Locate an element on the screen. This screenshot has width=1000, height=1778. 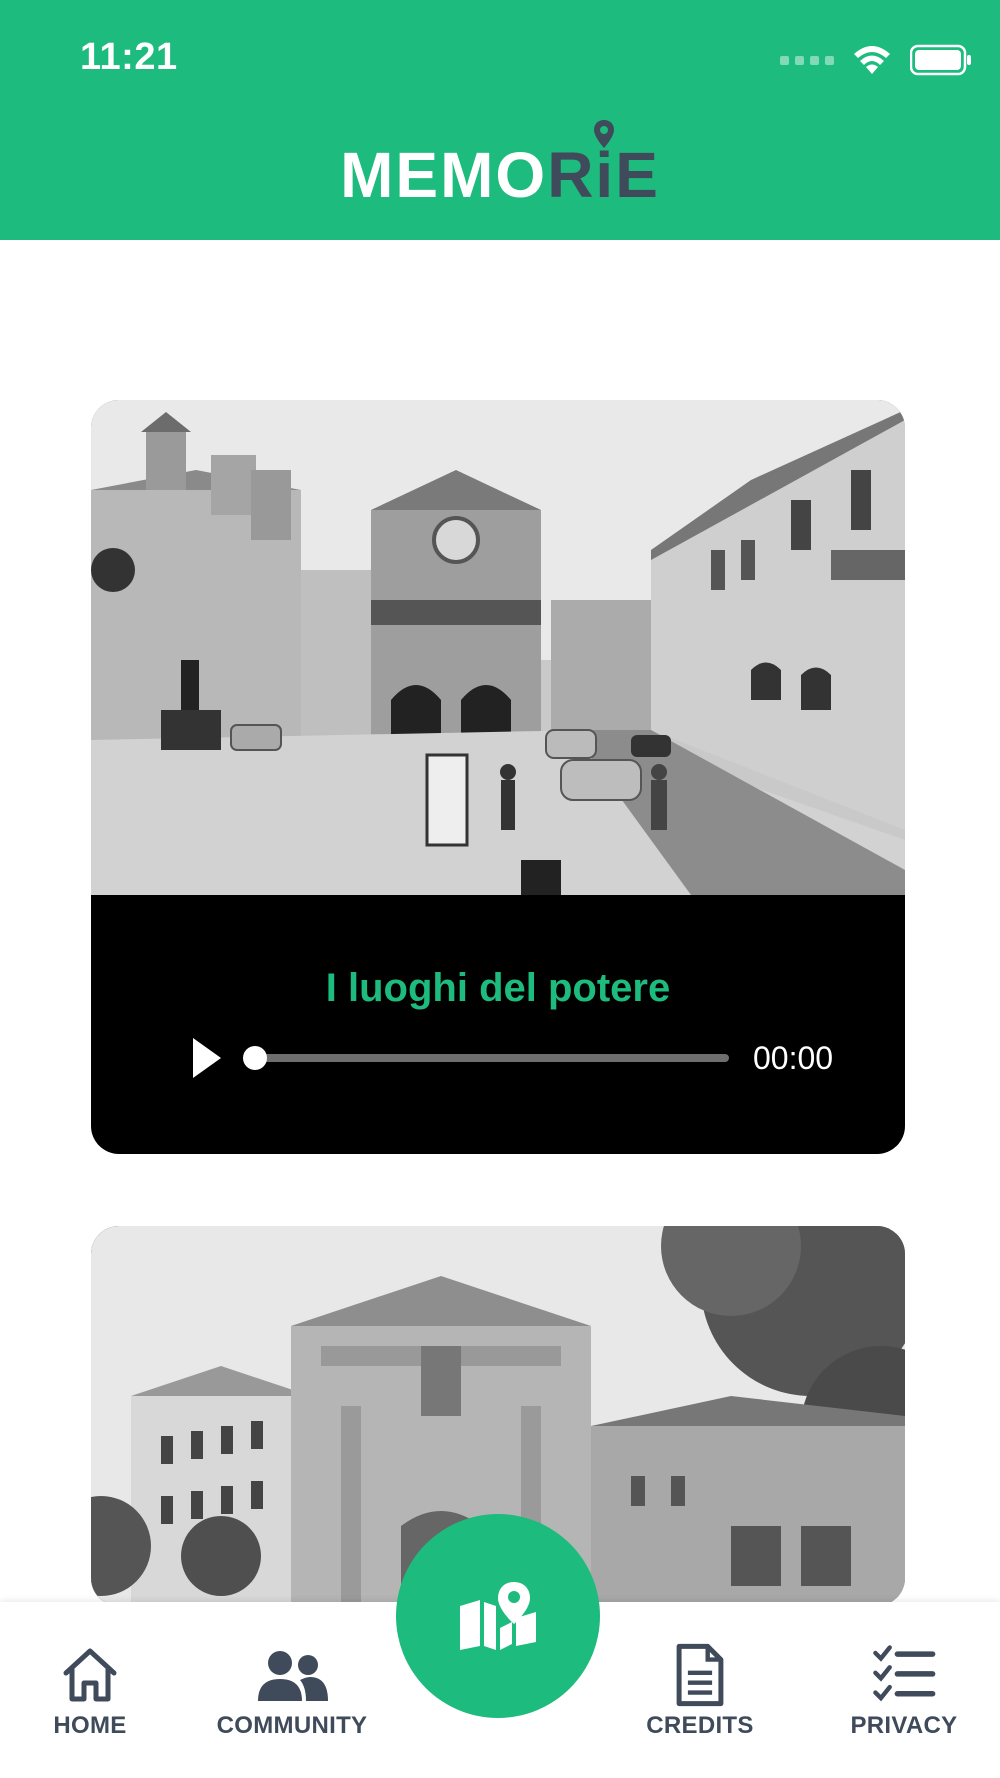
play-icon is located at coordinates (207, 1058).